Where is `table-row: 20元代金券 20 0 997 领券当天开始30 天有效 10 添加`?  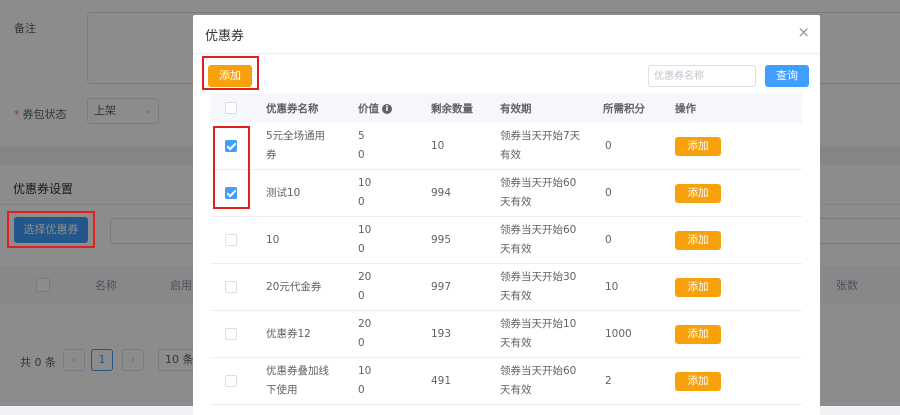
table-row: 20元代金券 20 0 997 领券当天开始30 天有效 10 添加 is located at coordinates (506, 287).